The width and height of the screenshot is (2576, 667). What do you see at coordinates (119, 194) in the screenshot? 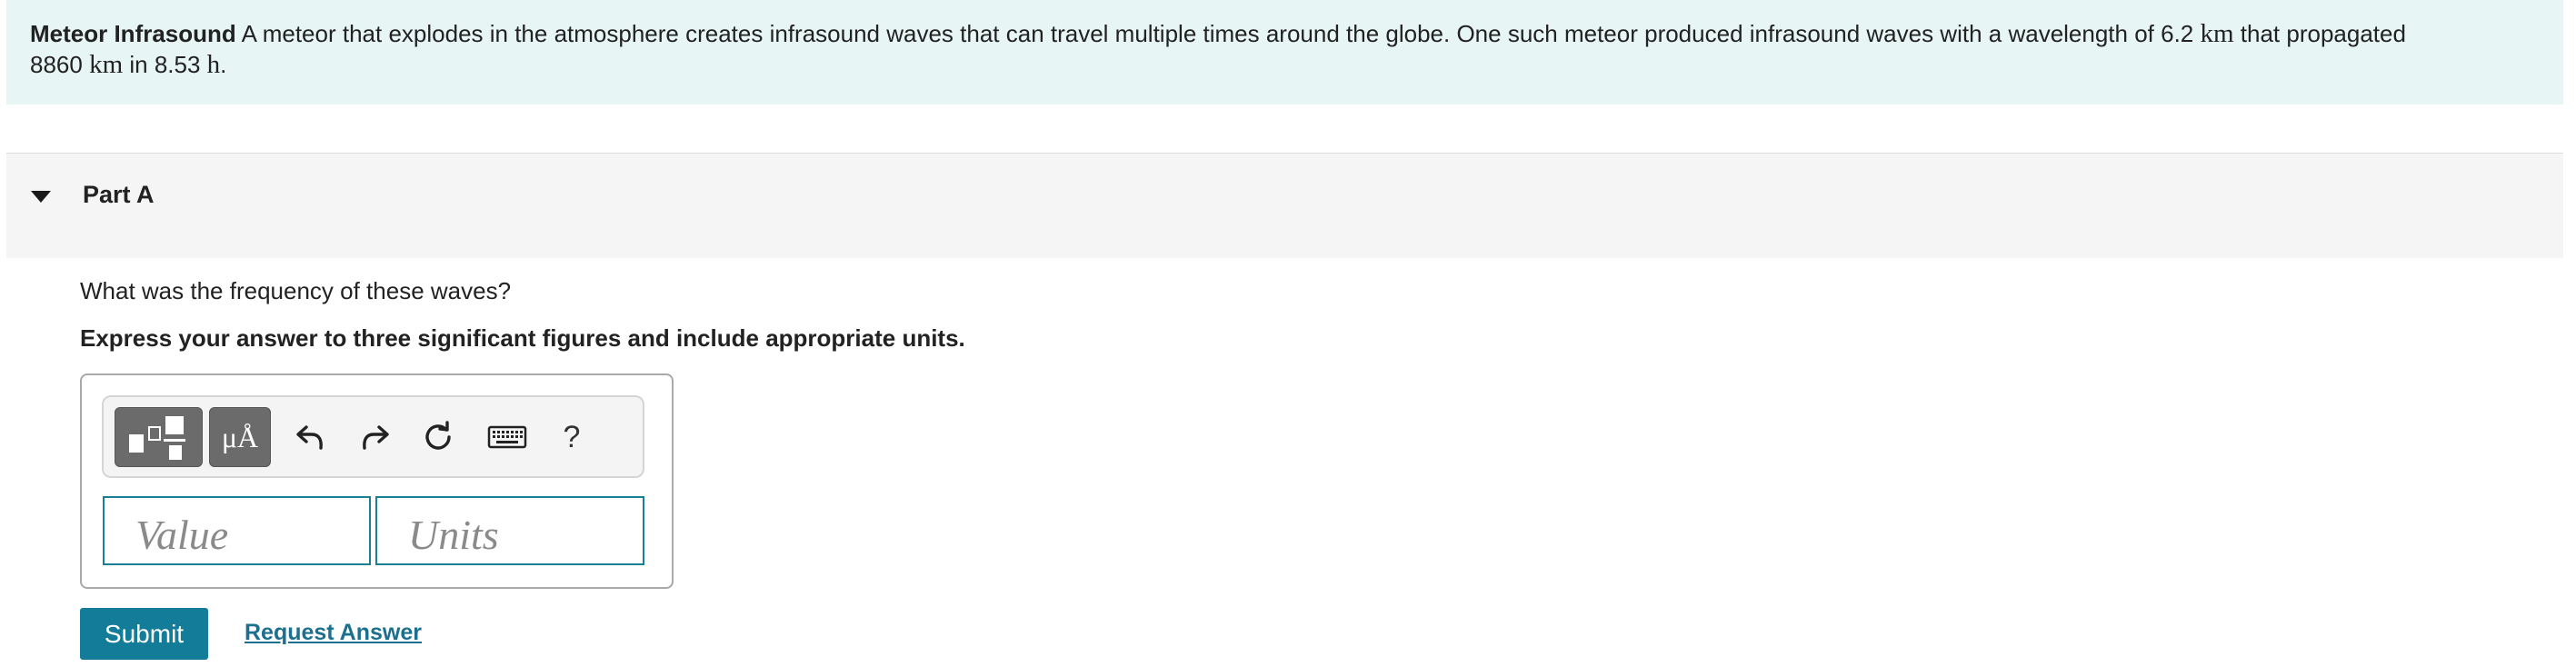
I see `part-title: Part A` at bounding box center [119, 194].